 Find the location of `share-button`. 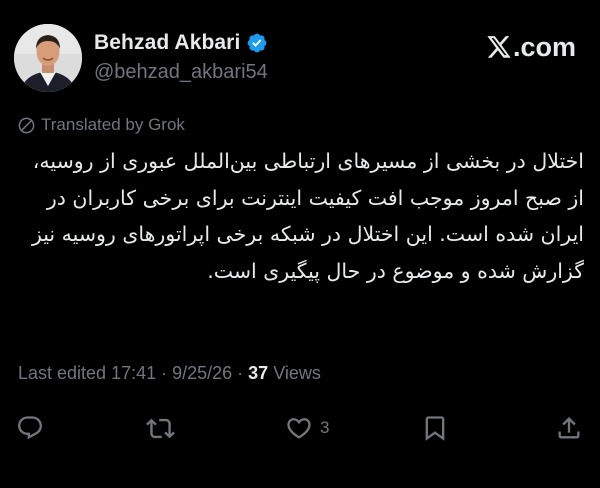

share-button is located at coordinates (572, 428).